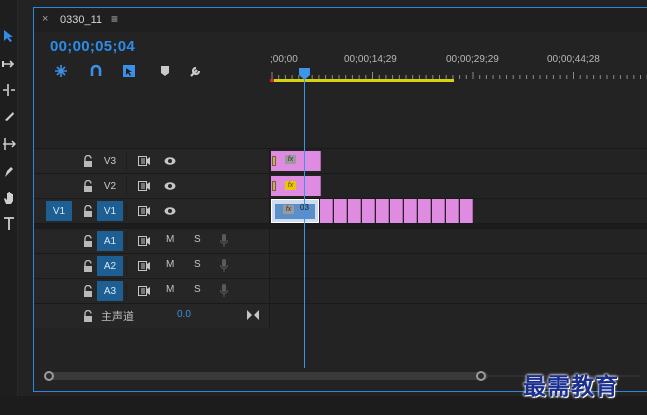 The height and width of the screenshot is (415, 647). I want to click on selection-tool-icon, so click(9, 36).